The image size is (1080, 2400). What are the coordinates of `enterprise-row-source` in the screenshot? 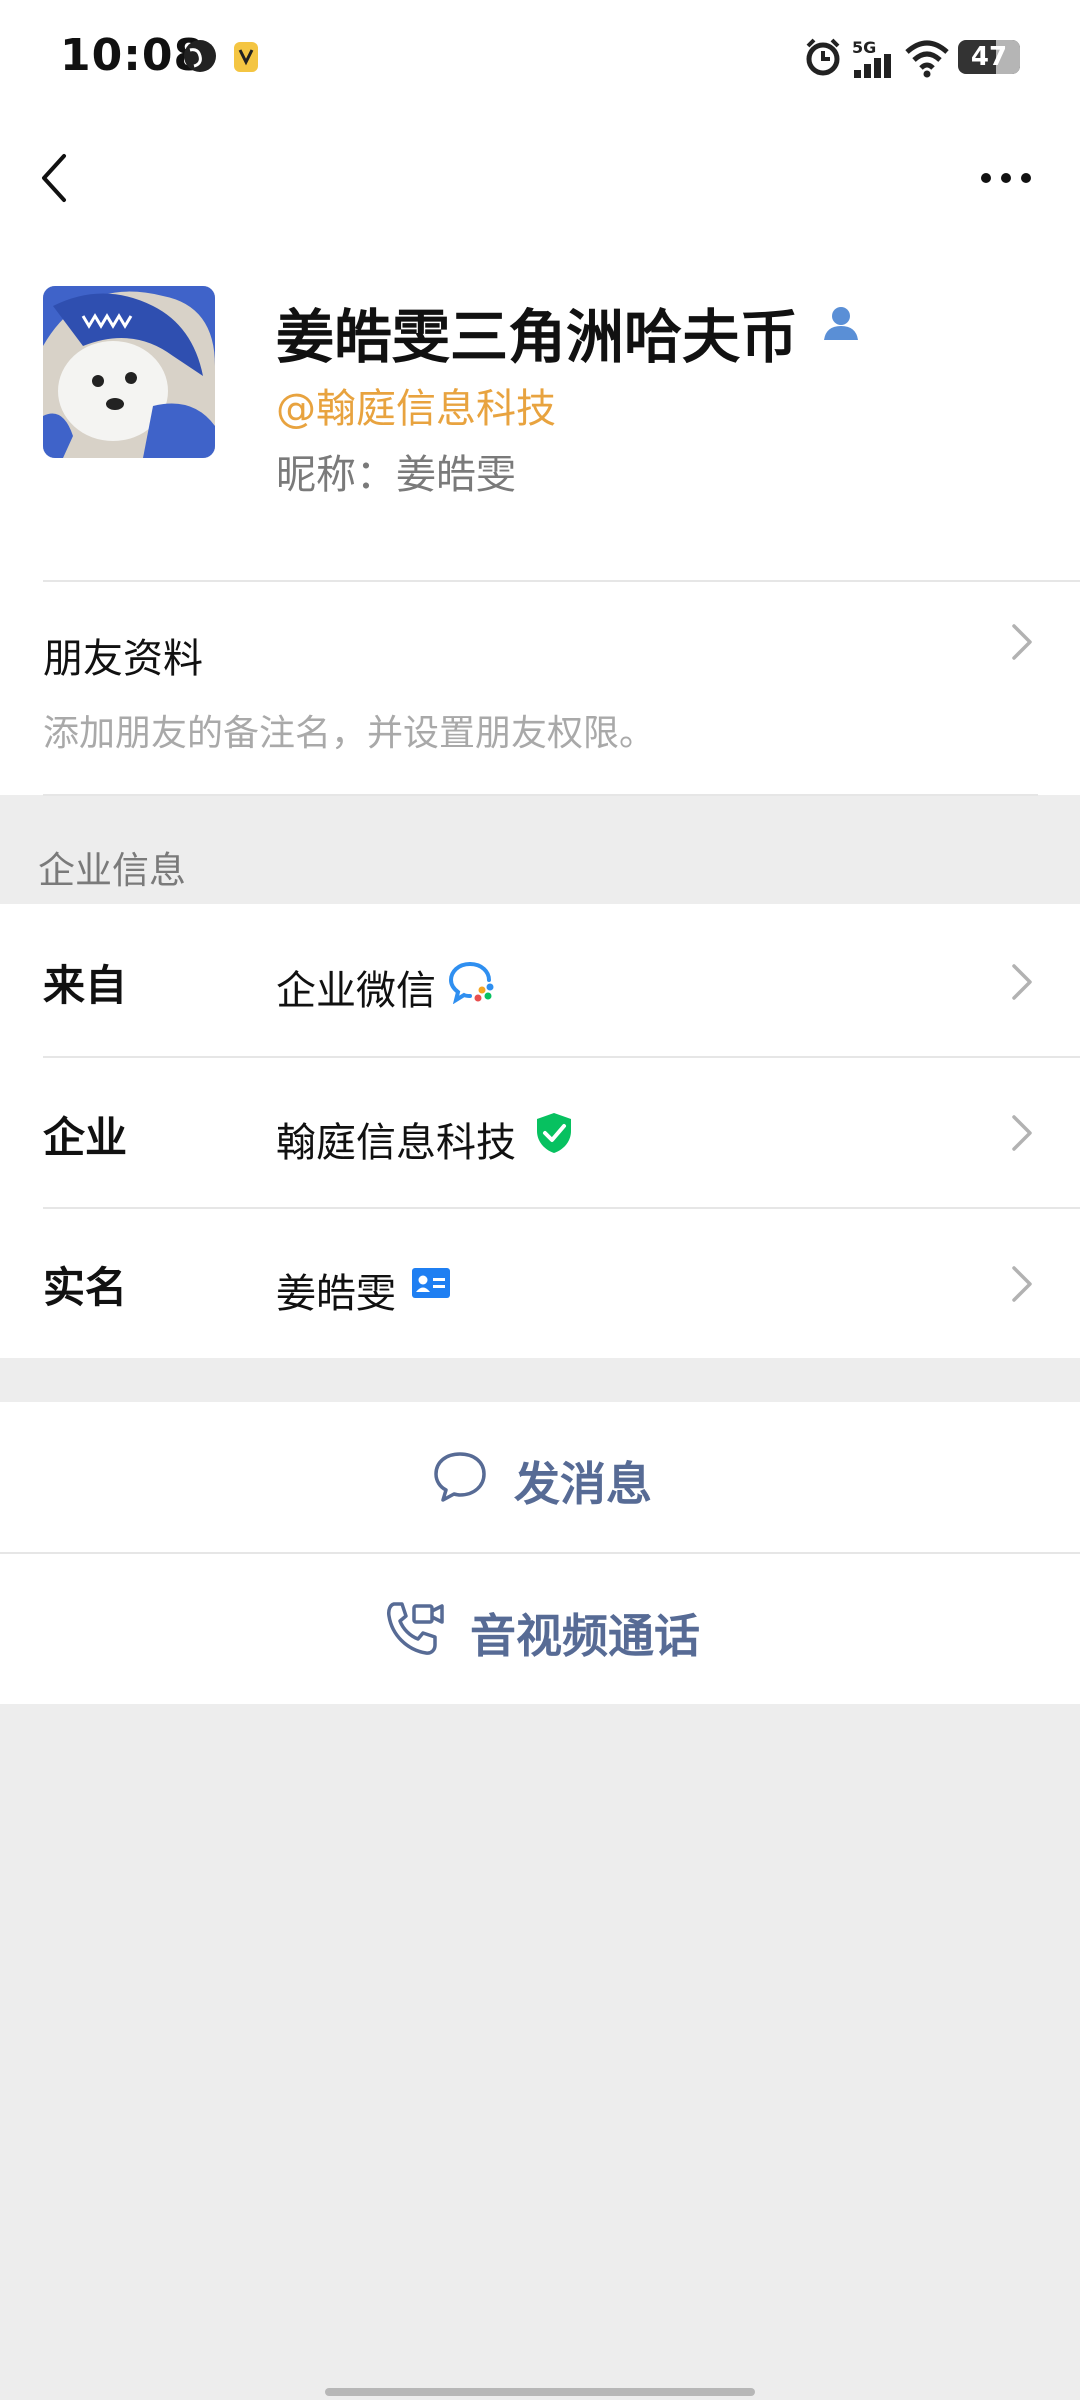 It's located at (540, 980).